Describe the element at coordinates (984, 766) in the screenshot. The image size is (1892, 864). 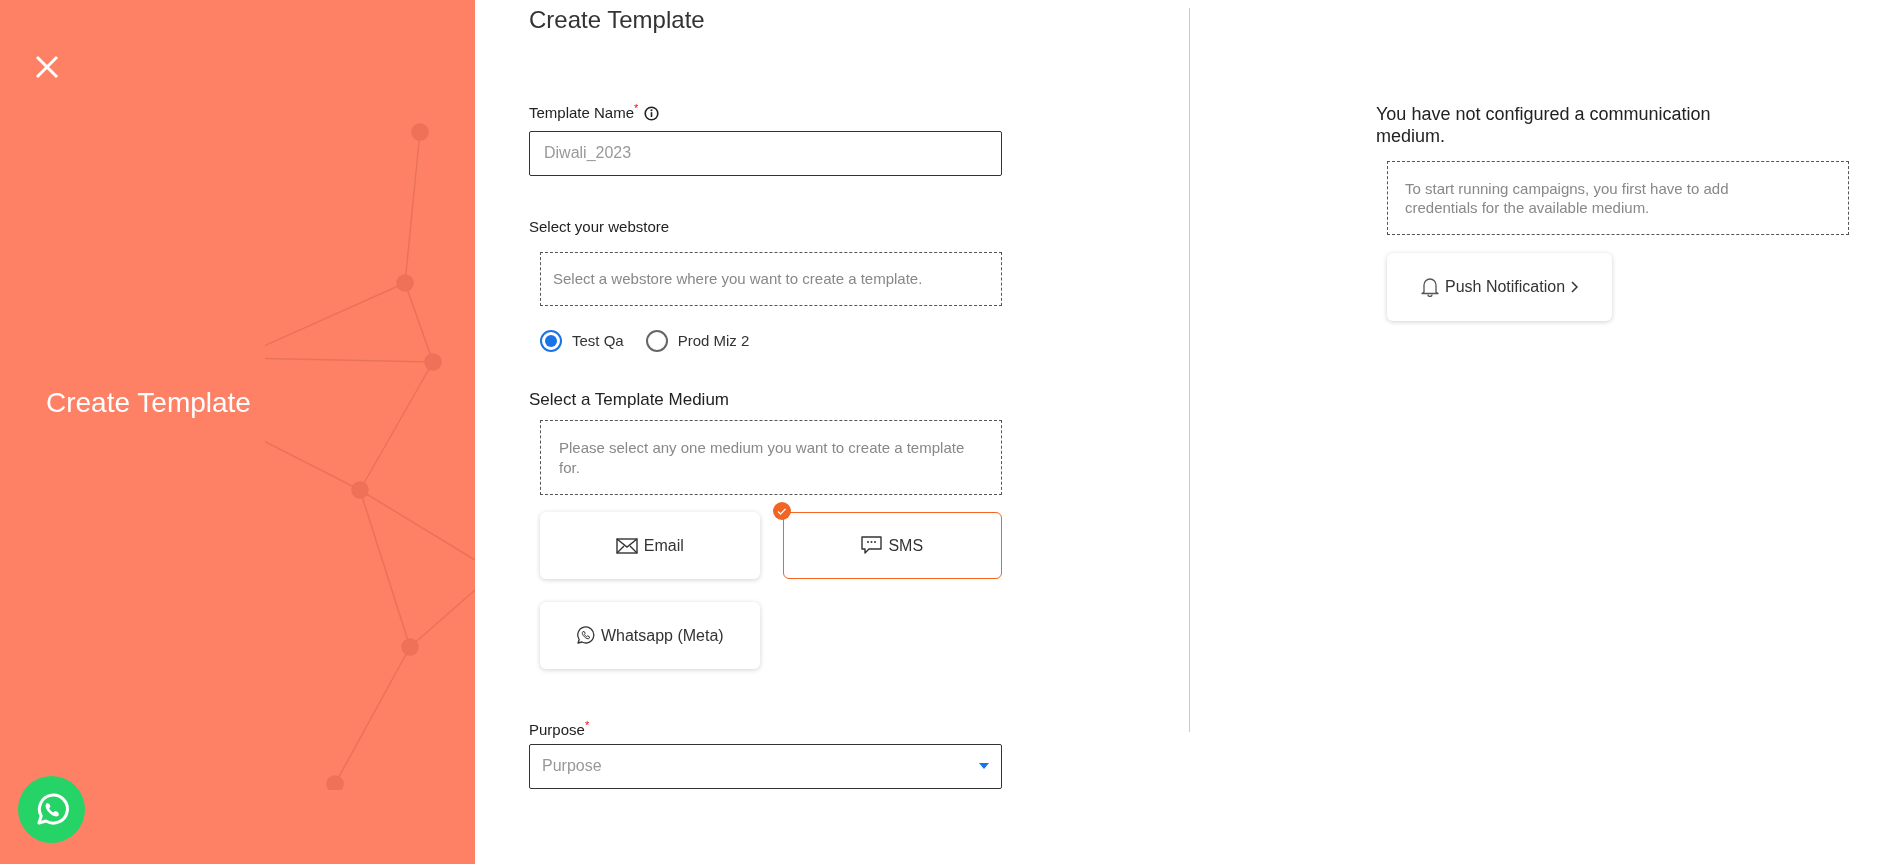
I see `caret-icon` at that location.